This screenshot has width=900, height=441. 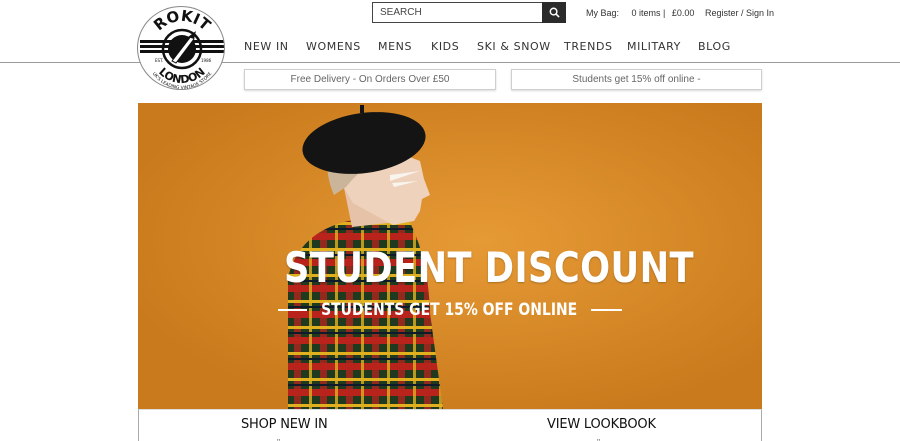 What do you see at coordinates (595, 46) in the screenshot?
I see `nav-trends: TRENDS` at bounding box center [595, 46].